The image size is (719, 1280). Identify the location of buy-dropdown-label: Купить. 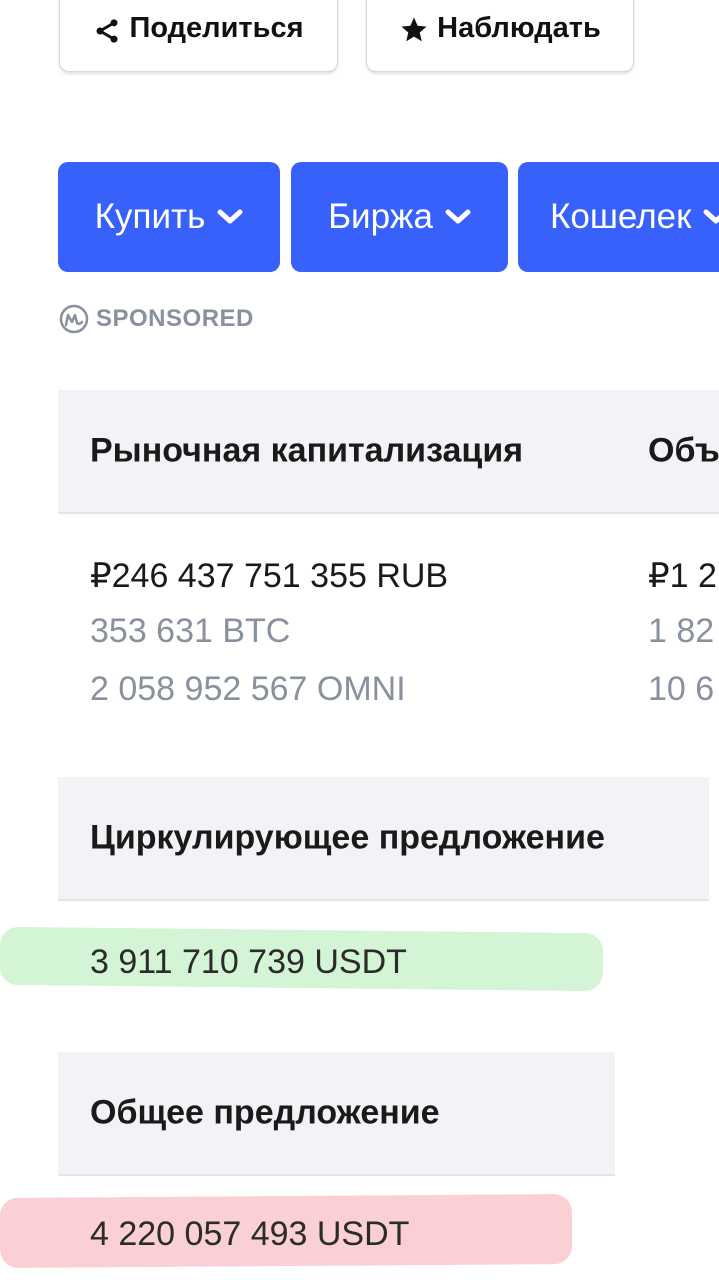
(150, 216).